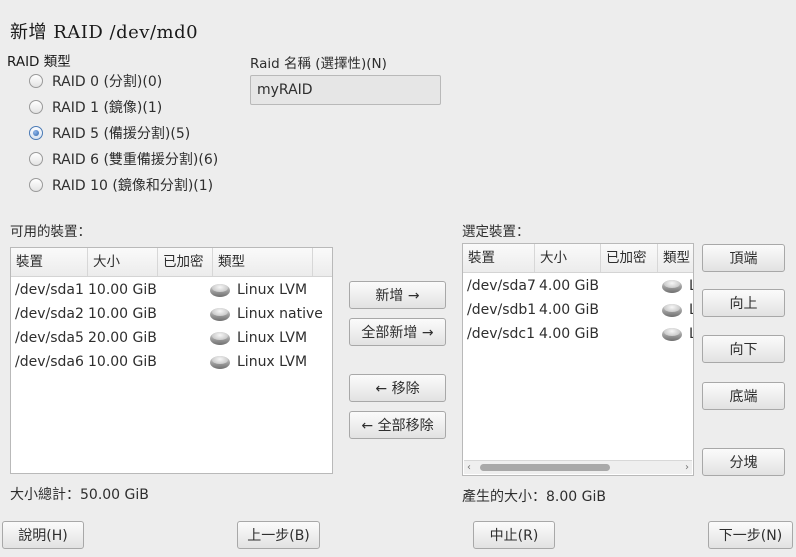 Image resolution: width=796 pixels, height=557 pixels. Describe the element at coordinates (743, 303) in the screenshot. I see `move-up-button: 向上` at that location.